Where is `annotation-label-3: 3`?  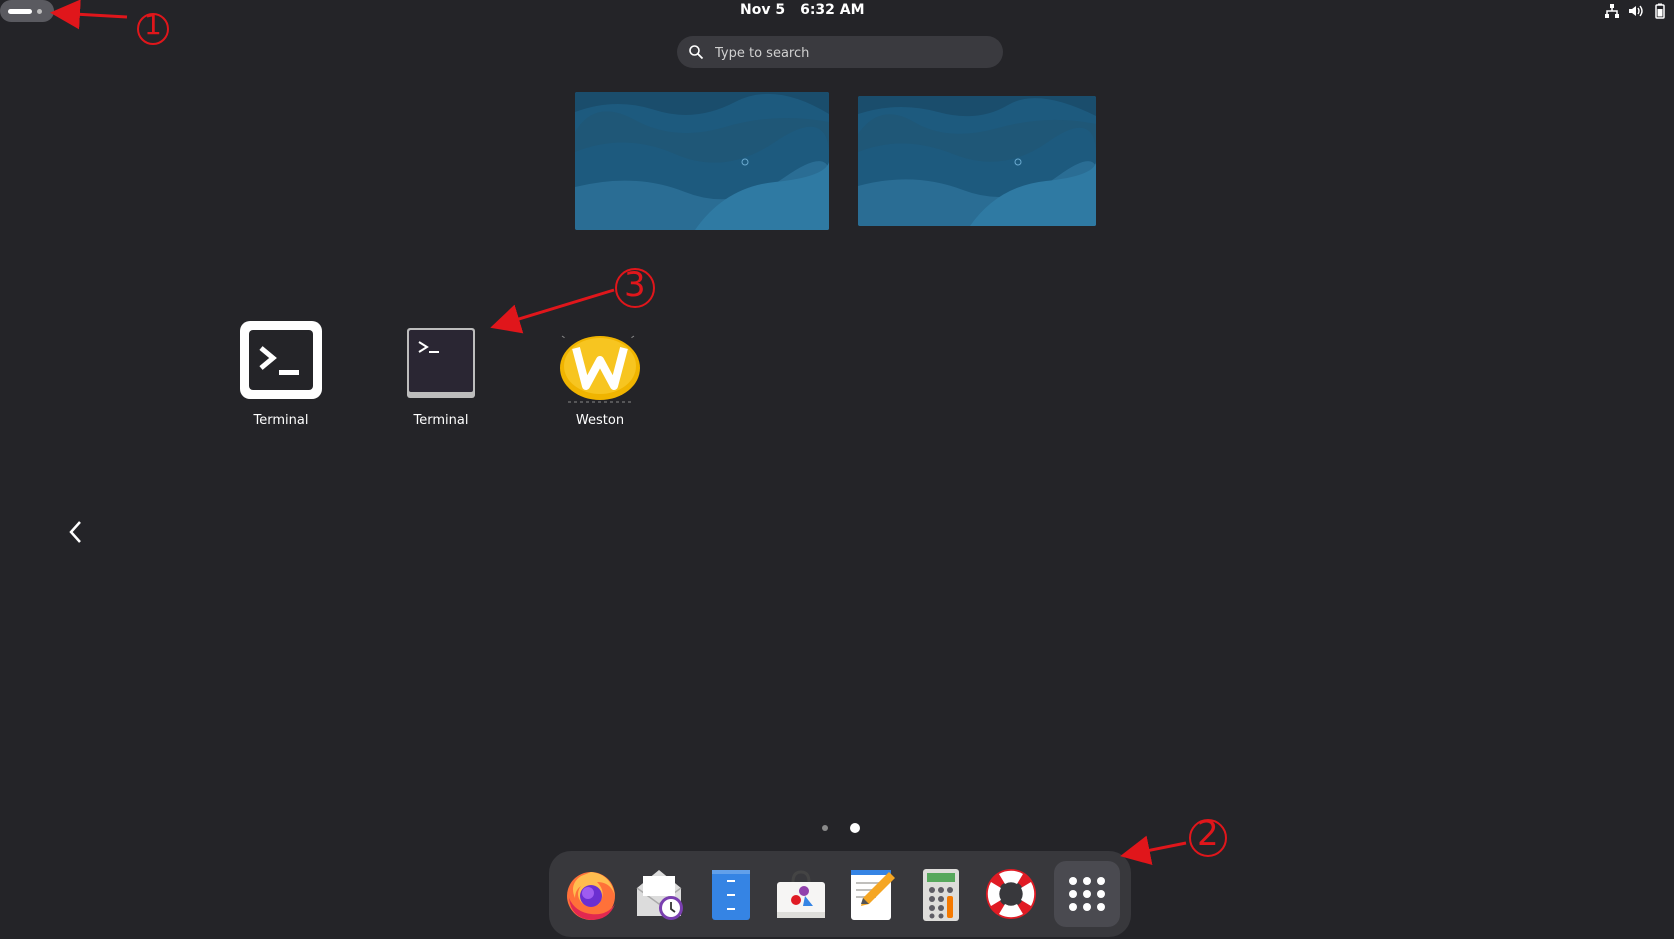
annotation-label-3: 3 is located at coordinates (635, 285).